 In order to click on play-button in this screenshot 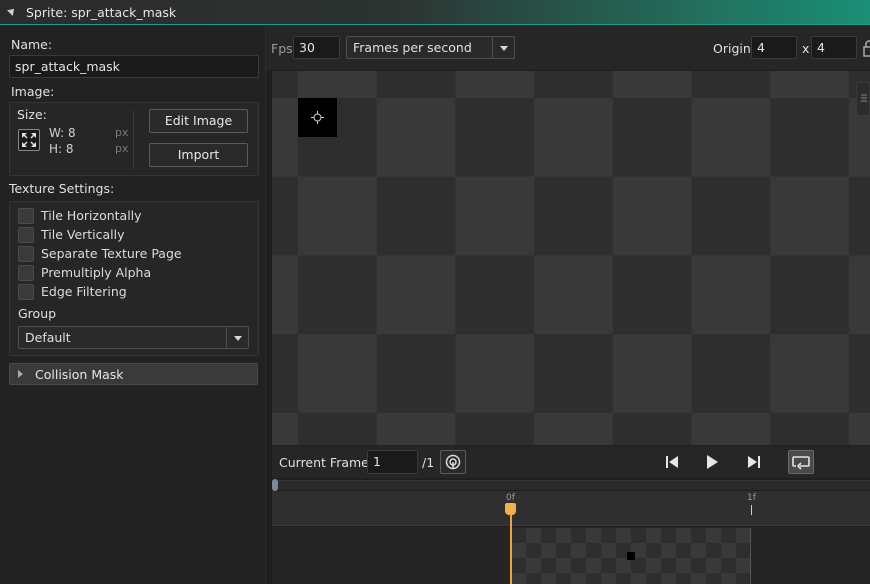, I will do `click(712, 462)`.